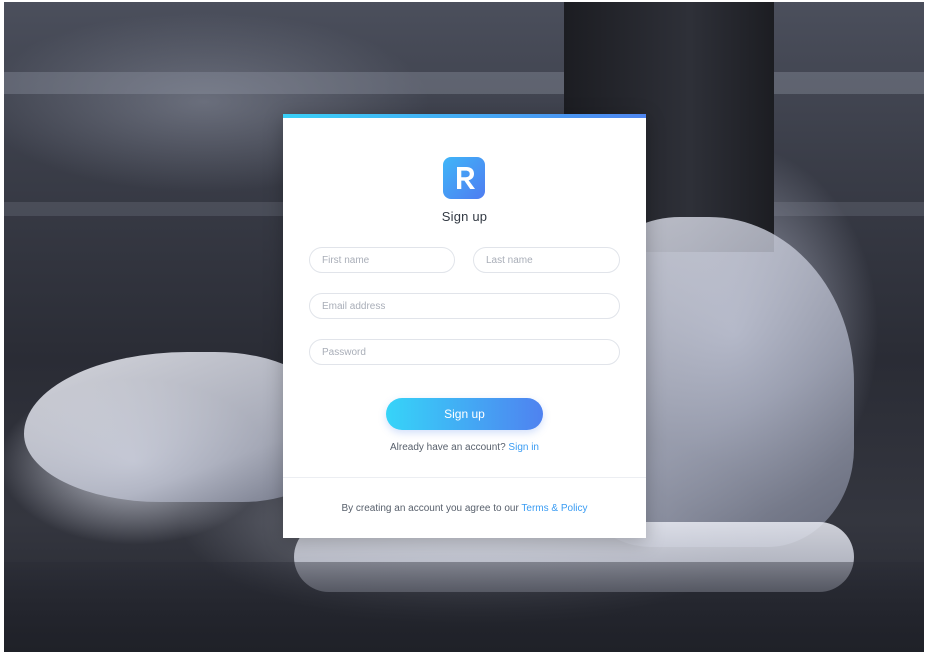  Describe the element at coordinates (464, 216) in the screenshot. I see `page-title: Sign up` at that location.